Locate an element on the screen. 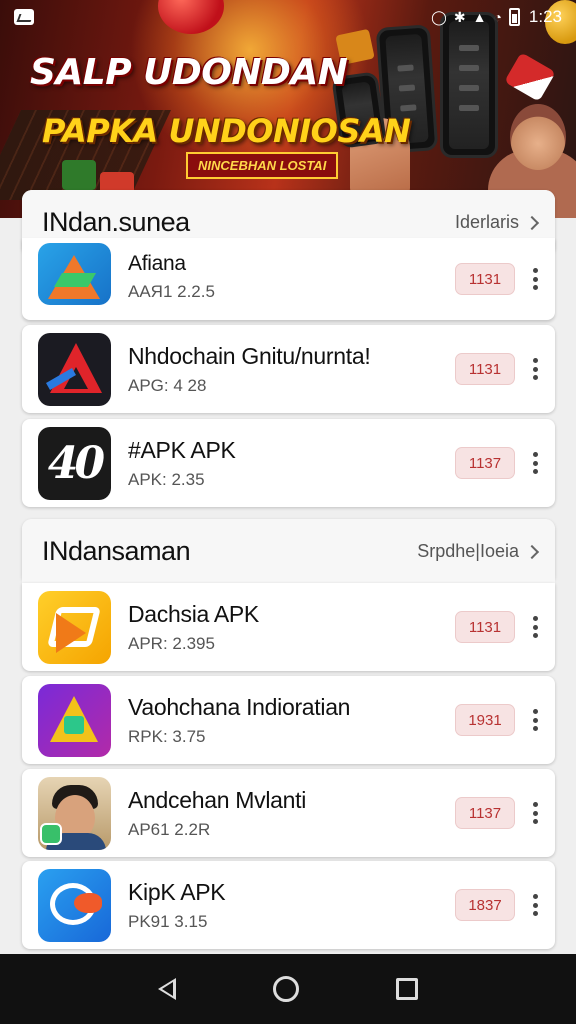  app-list-item: Andcehan Mvlanti AP61 2.2R 1137 is located at coordinates (288, 813).